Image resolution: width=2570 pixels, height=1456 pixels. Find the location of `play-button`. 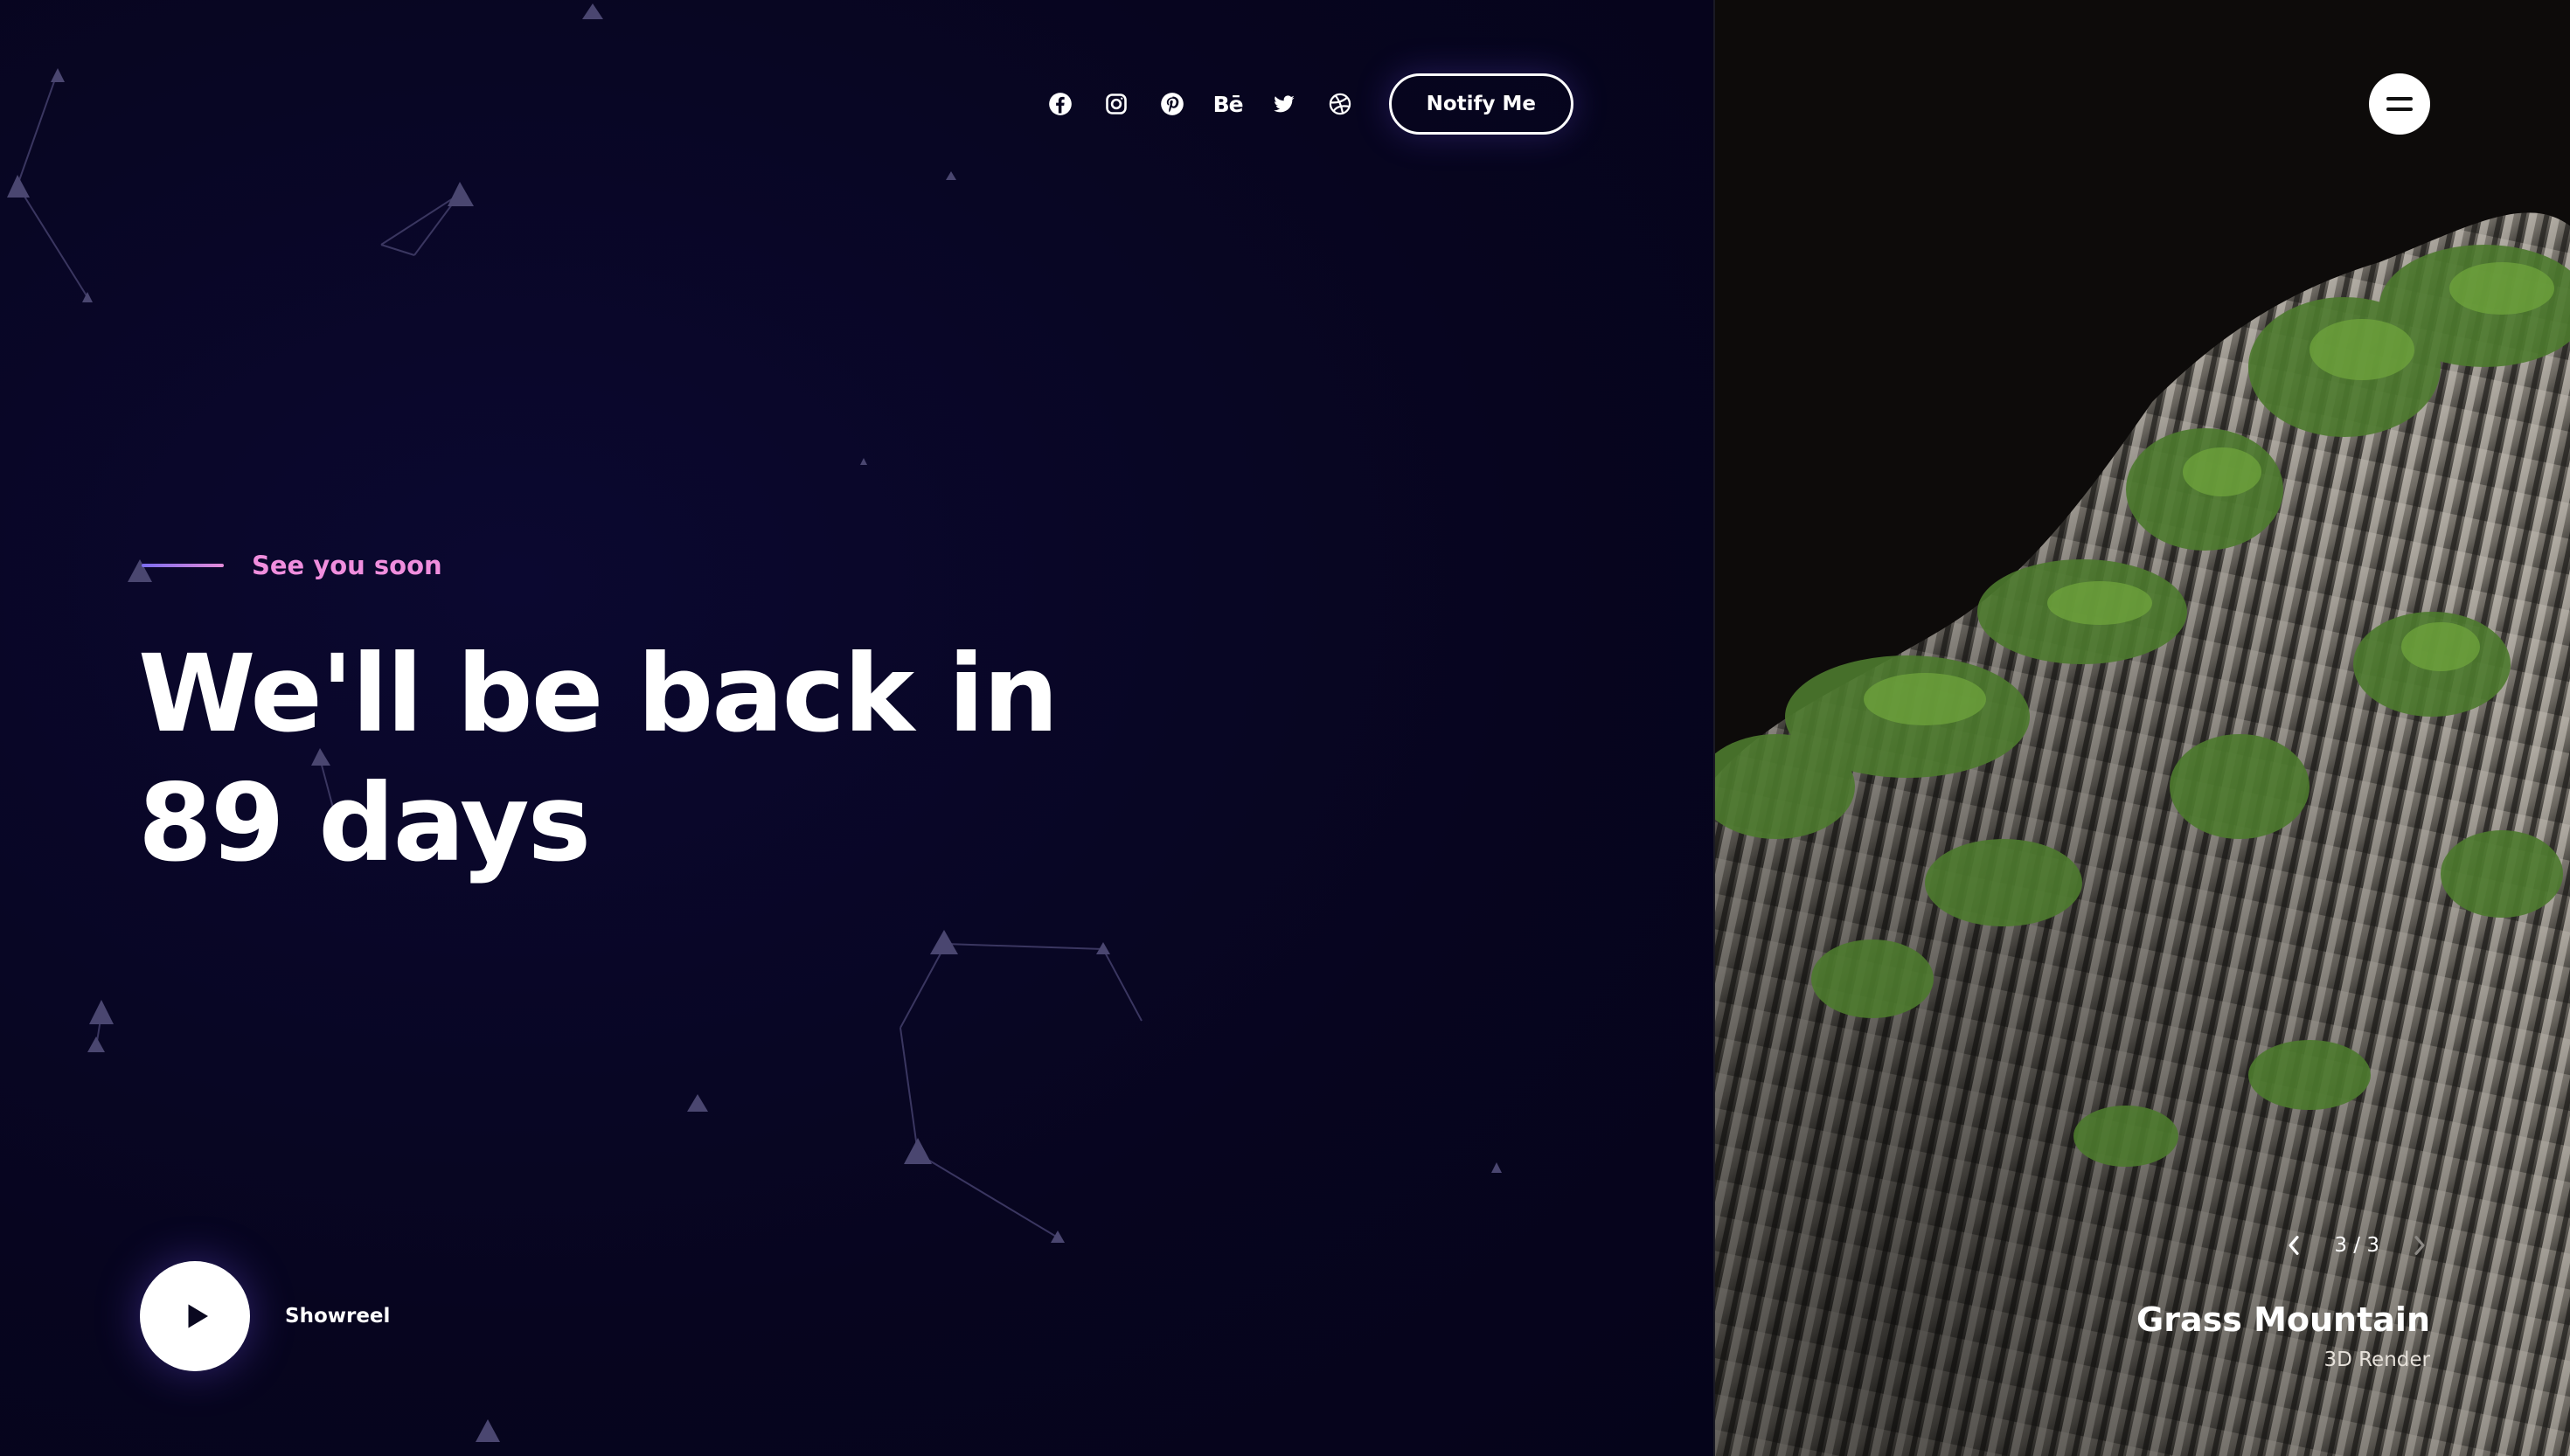

play-button is located at coordinates (195, 1316).